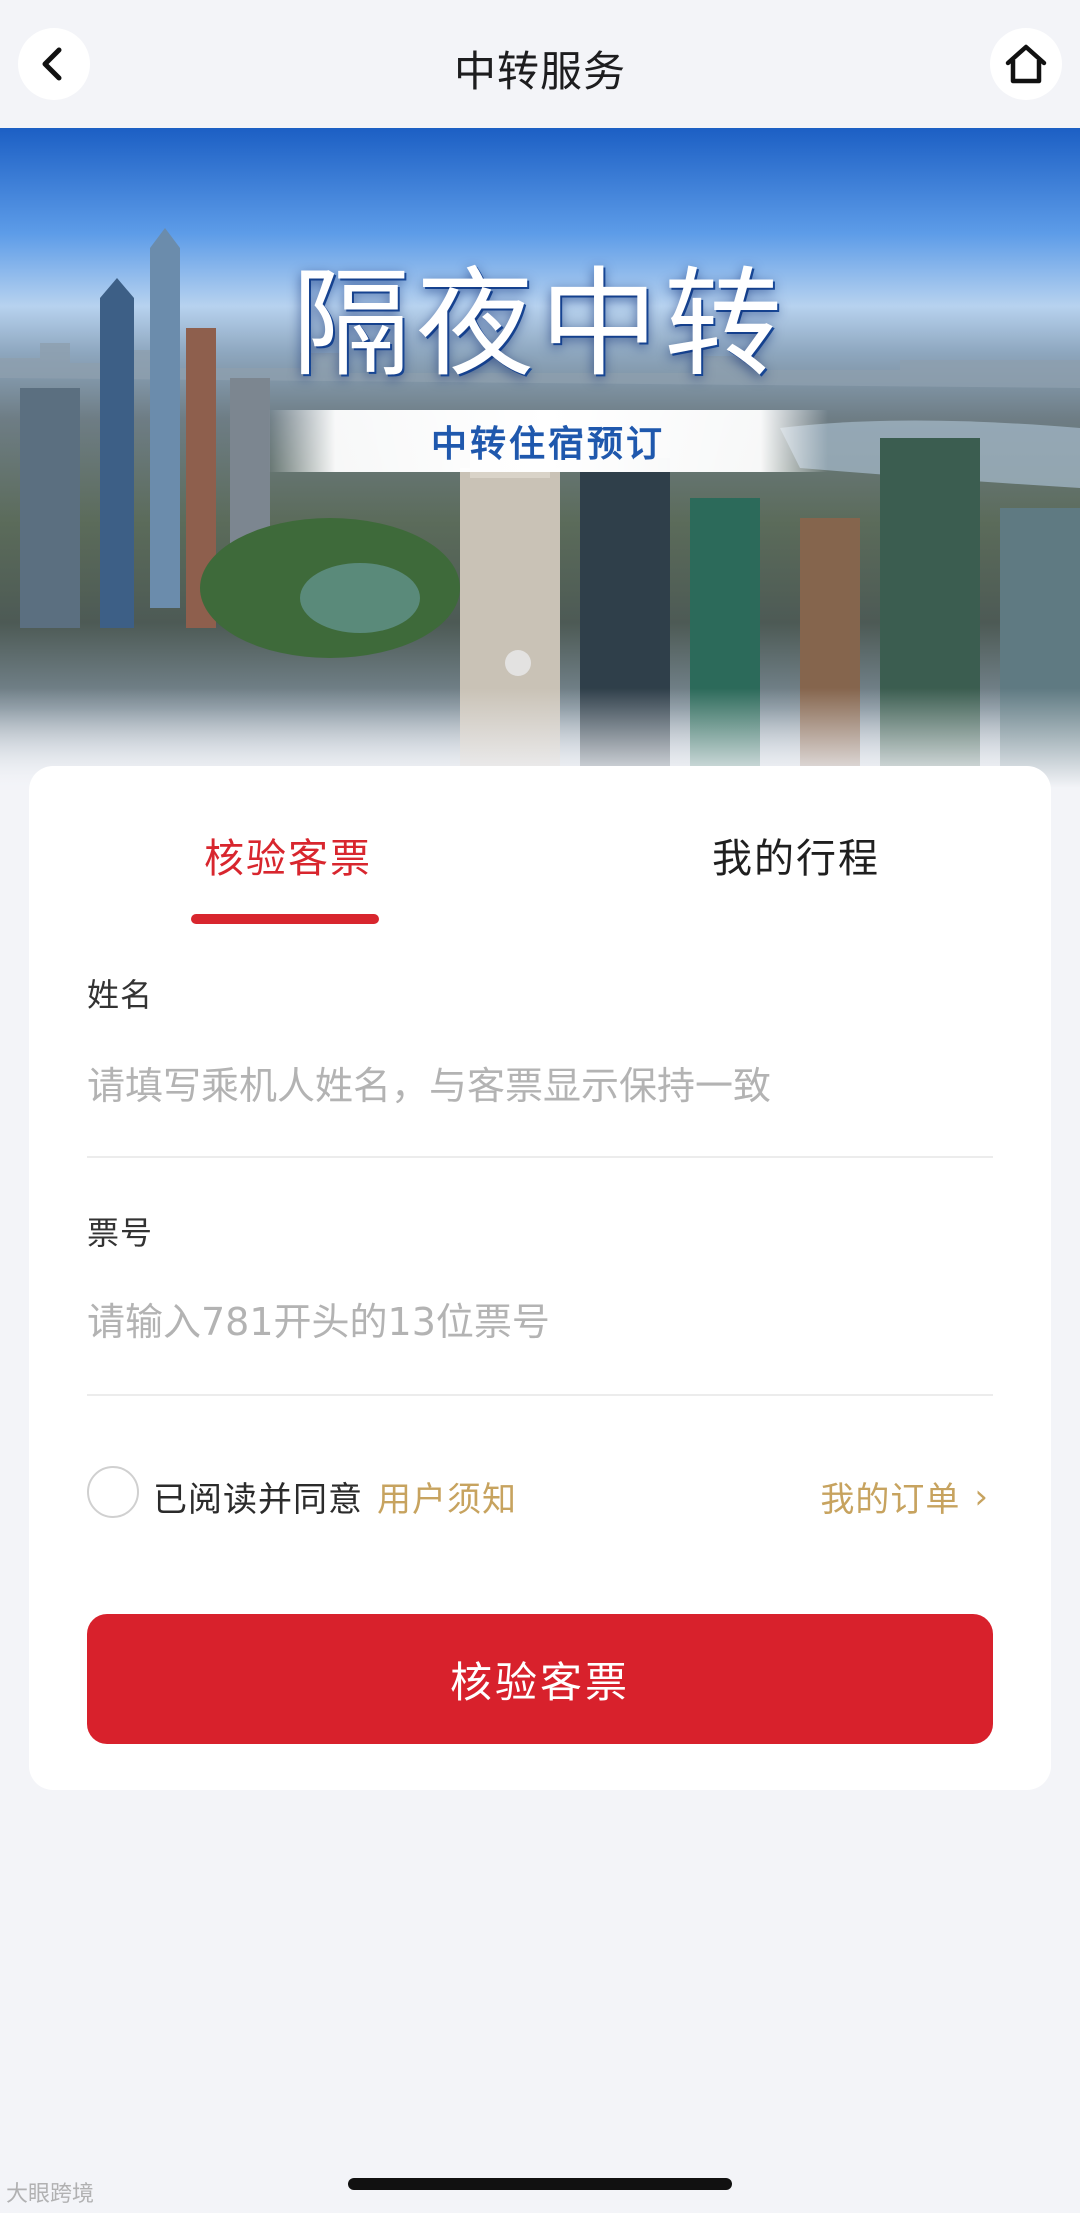 The width and height of the screenshot is (1080, 2213). What do you see at coordinates (518, 663) in the screenshot?
I see `carousel-indicator` at bounding box center [518, 663].